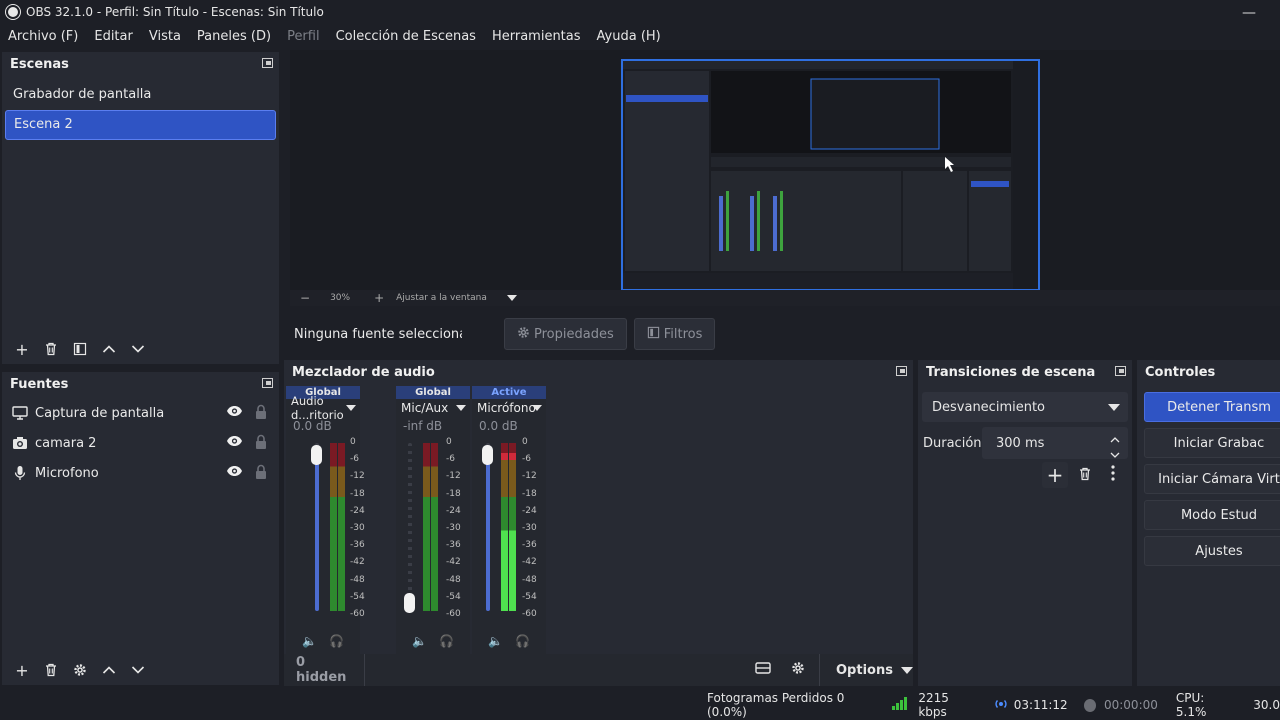  I want to click on source-settings-gear-icon, so click(80, 670).